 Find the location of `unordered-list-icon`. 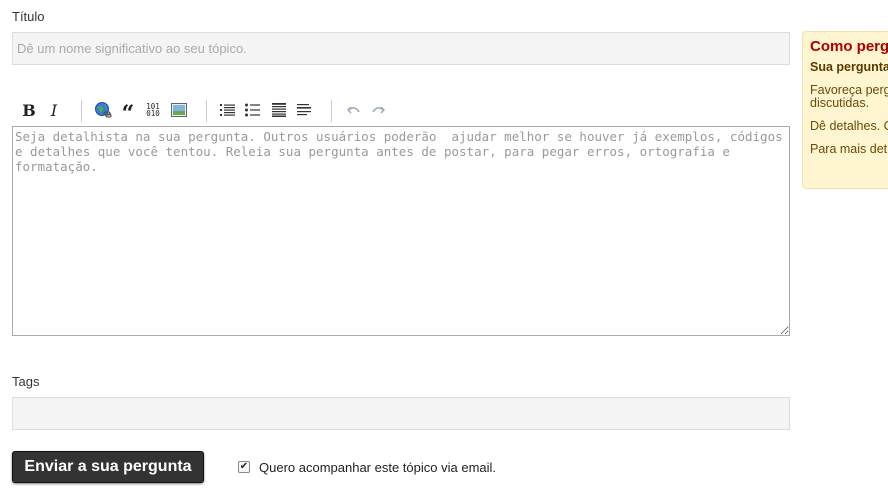

unordered-list-icon is located at coordinates (252, 110).